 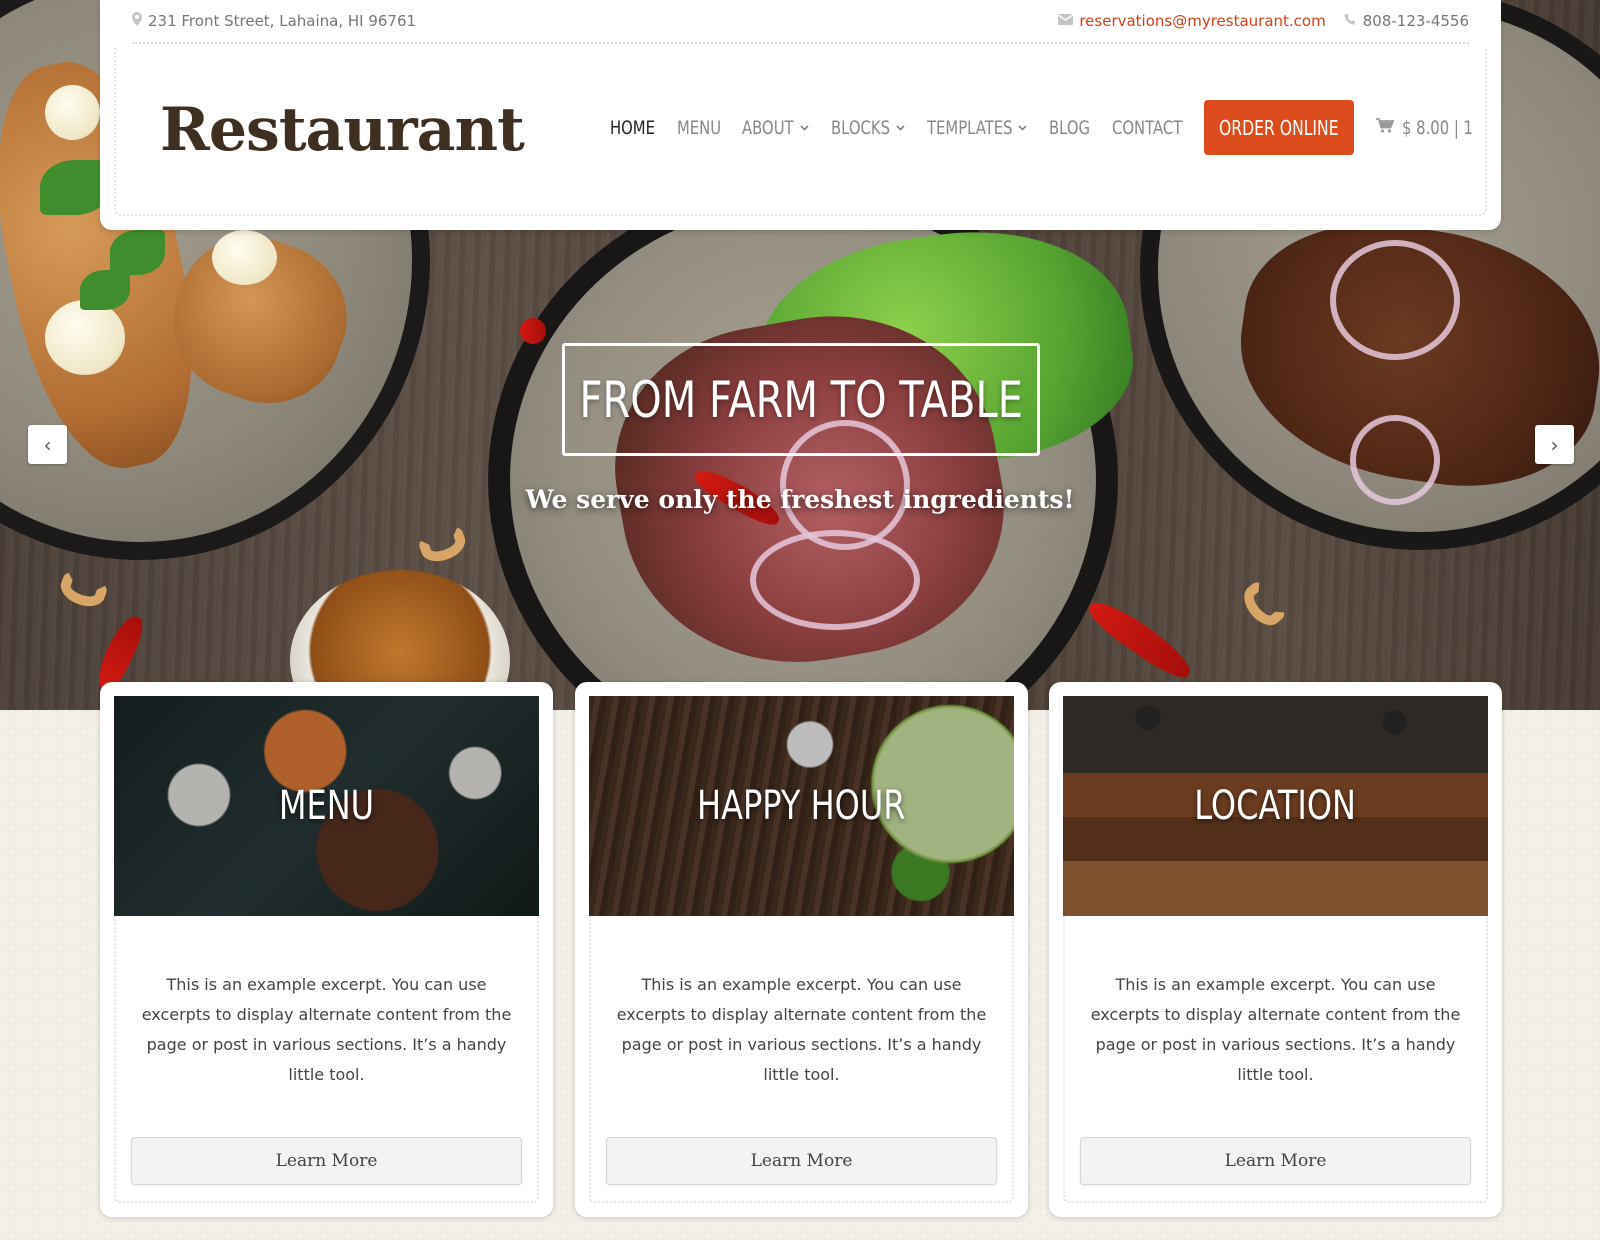 I want to click on nav-item-label: MENU, so click(x=698, y=127).